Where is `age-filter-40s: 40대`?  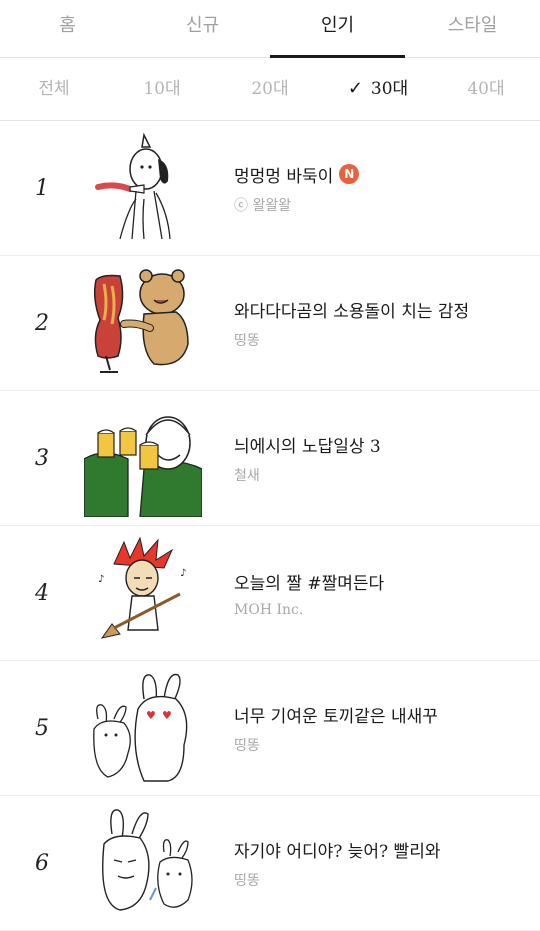 age-filter-40s: 40대 is located at coordinates (486, 89).